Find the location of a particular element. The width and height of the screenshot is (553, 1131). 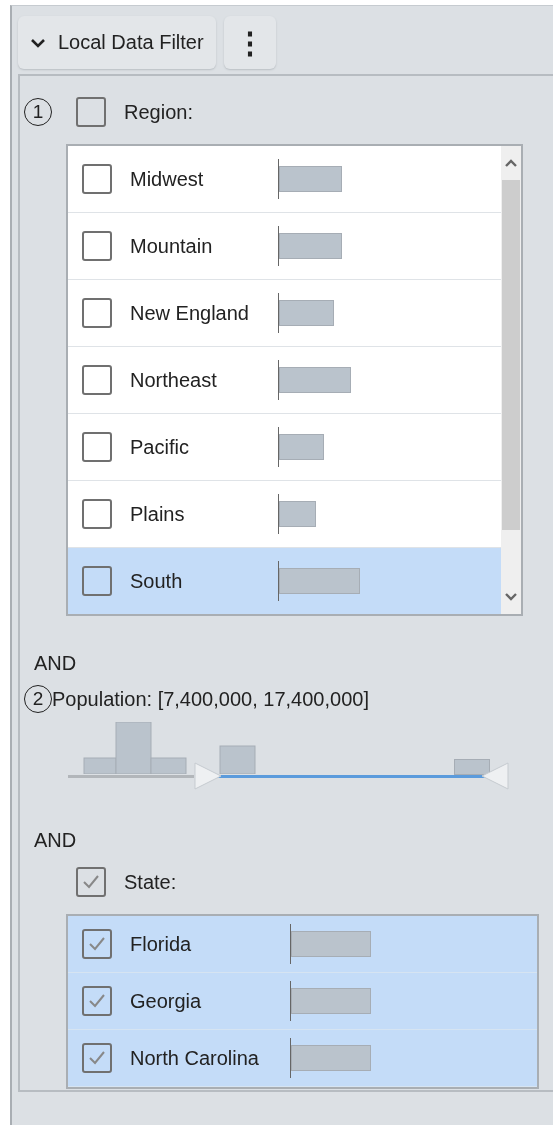

list-item: Georgia is located at coordinates (302, 1001).